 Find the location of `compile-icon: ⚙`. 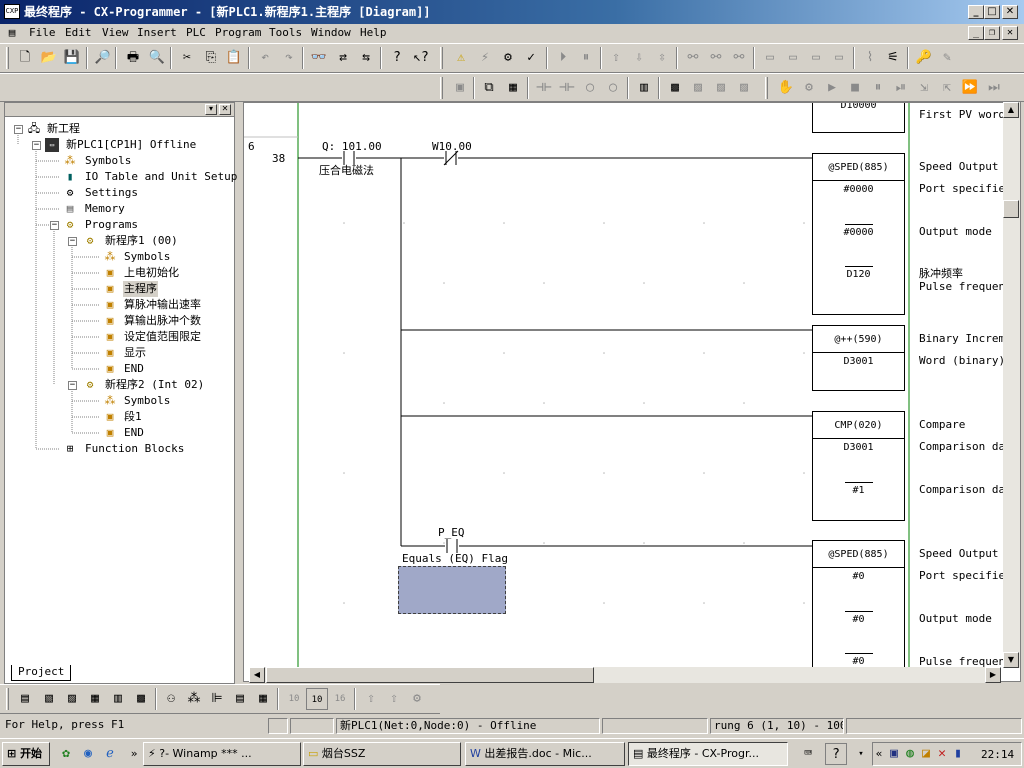

compile-icon: ⚙ is located at coordinates (508, 58).